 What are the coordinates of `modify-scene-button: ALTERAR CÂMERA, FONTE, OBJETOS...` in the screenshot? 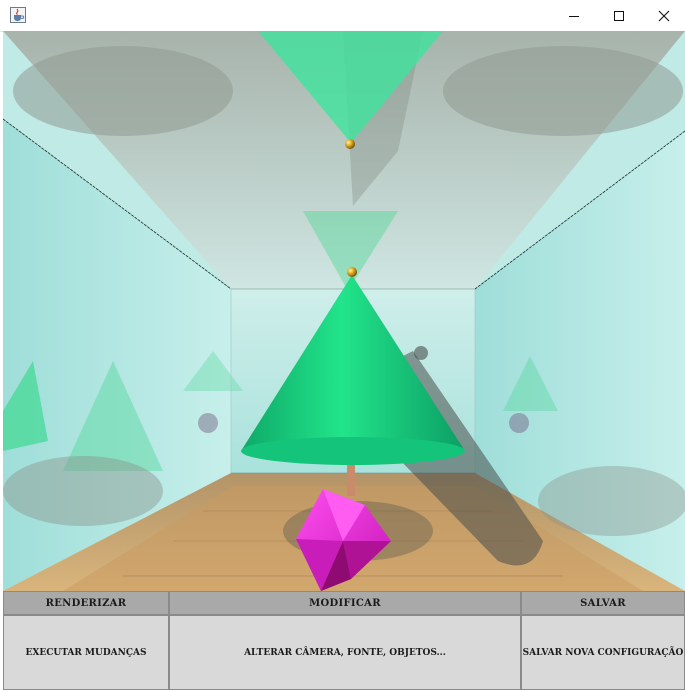 It's located at (345, 652).